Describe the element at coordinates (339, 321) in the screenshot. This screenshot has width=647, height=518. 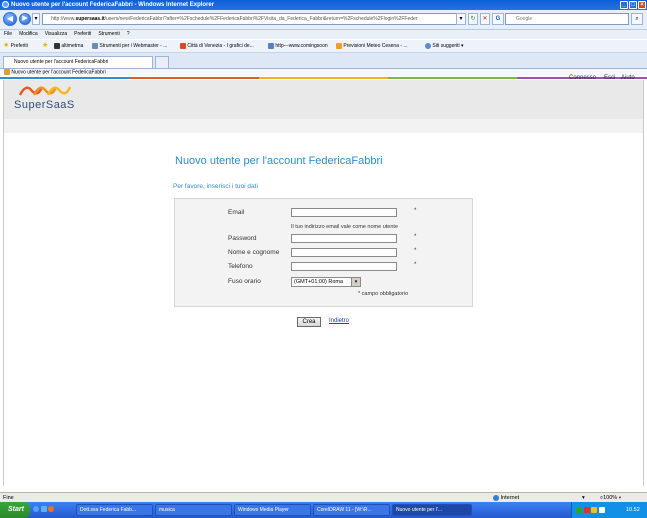
I see `back-link: Indietro` at that location.